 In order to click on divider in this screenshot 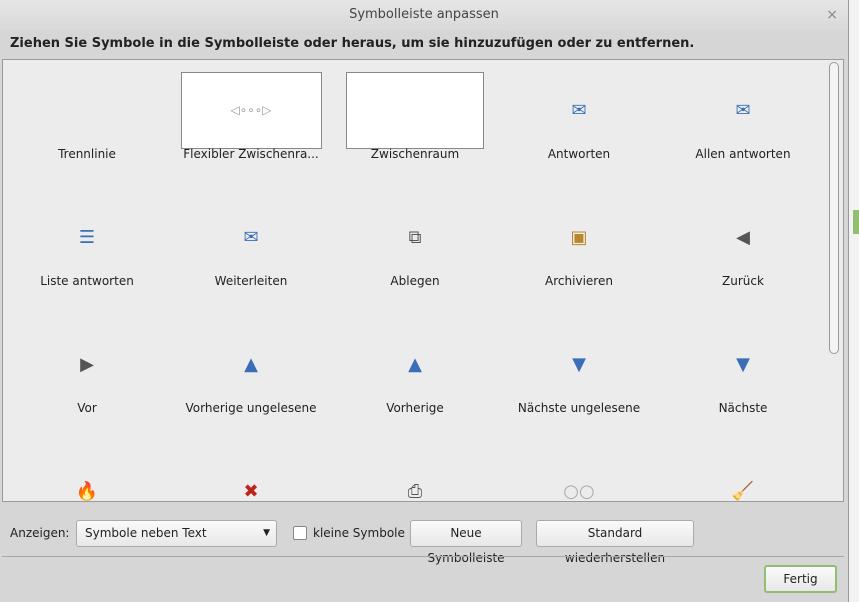, I will do `click(423, 556)`.